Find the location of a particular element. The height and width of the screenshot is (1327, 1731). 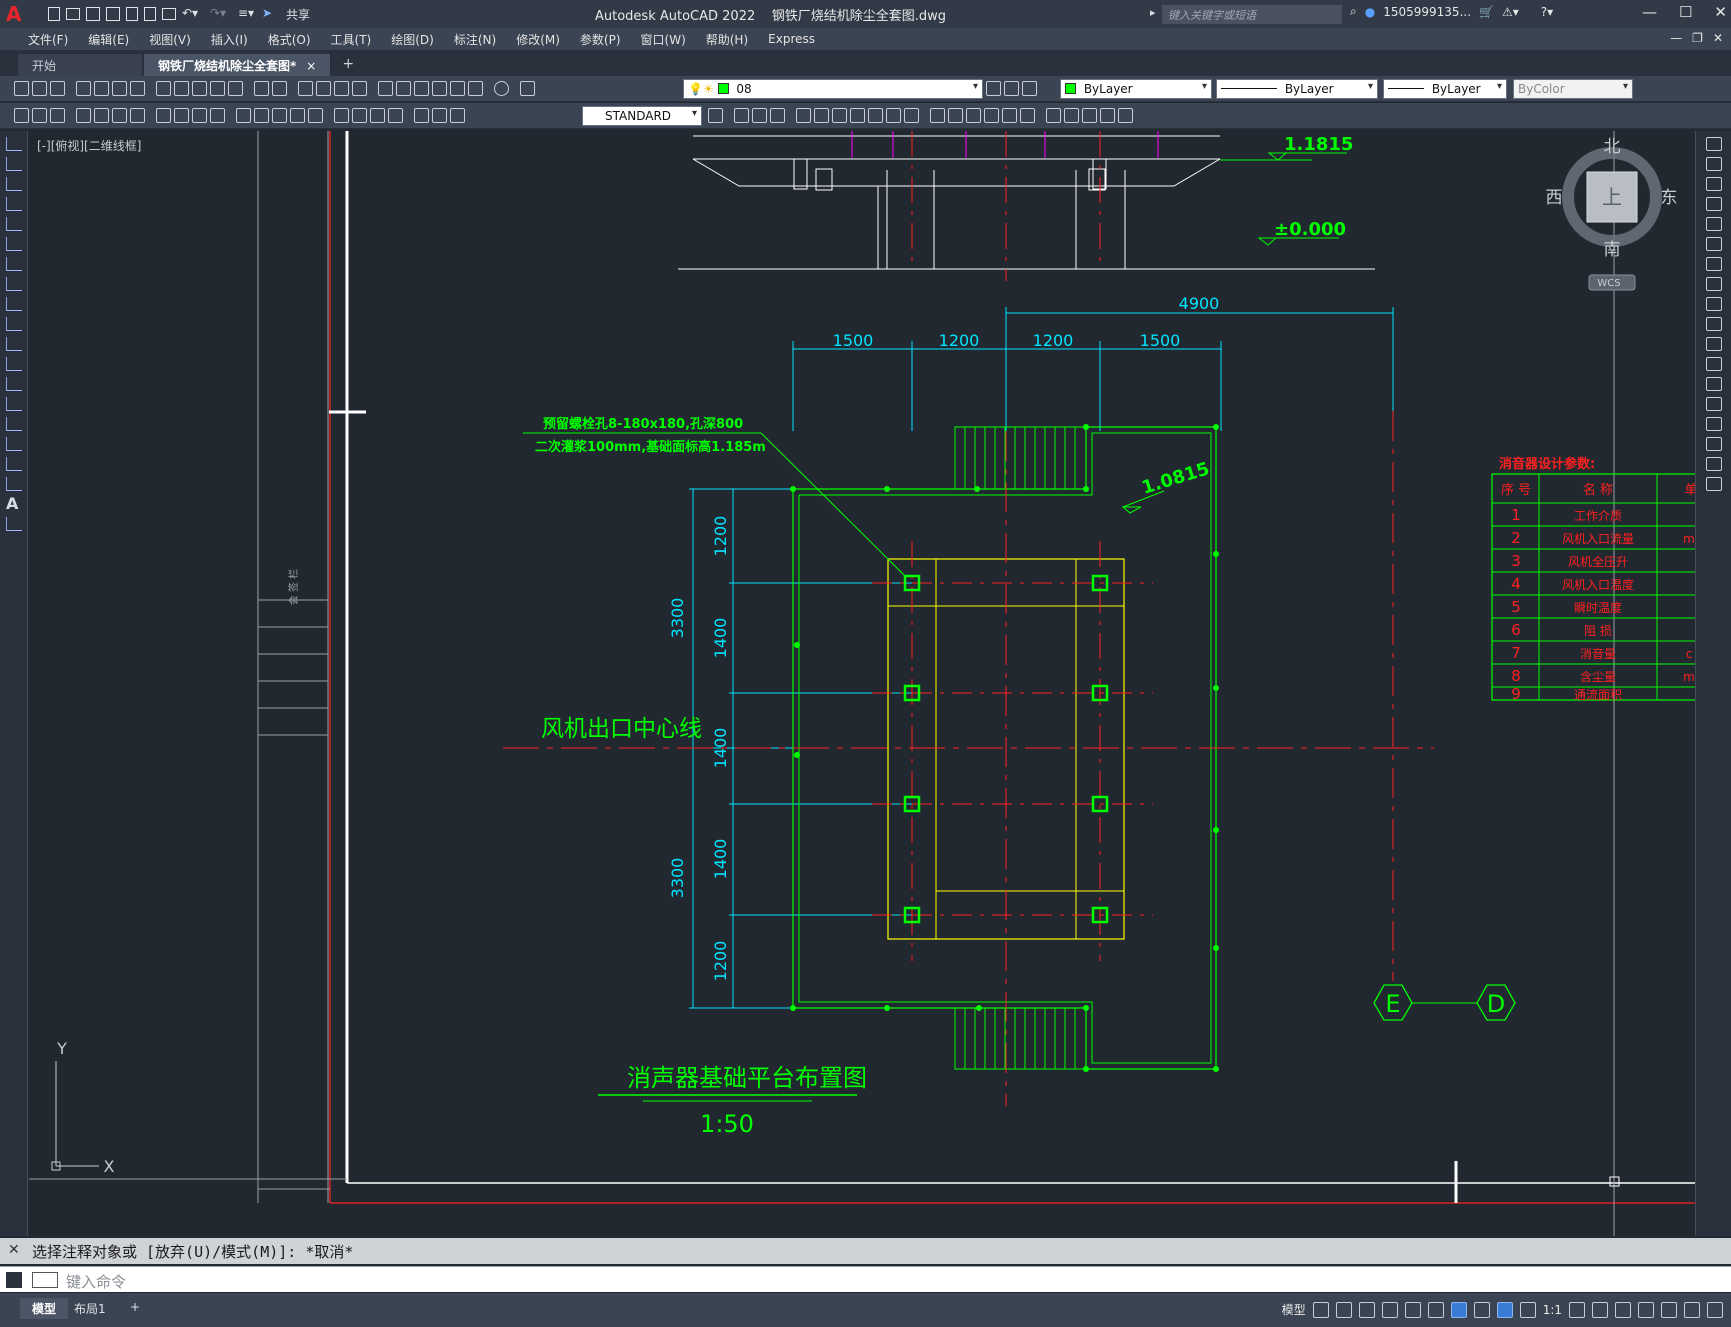

redo-icon: ↷▾ is located at coordinates (221, 14).